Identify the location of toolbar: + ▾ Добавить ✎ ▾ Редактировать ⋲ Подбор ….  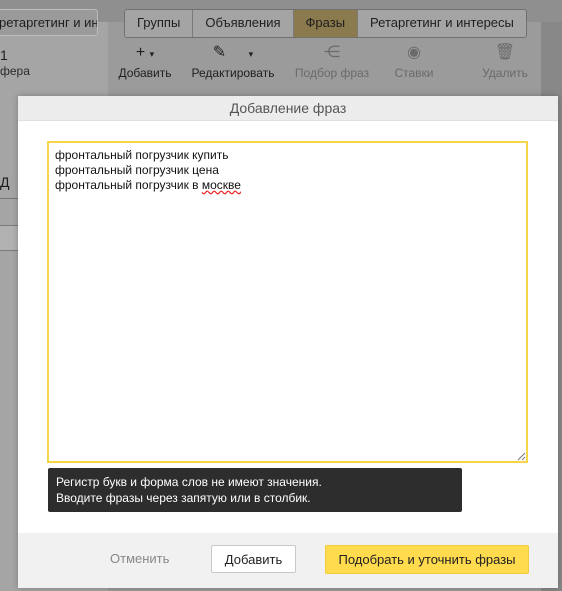
(327, 62).